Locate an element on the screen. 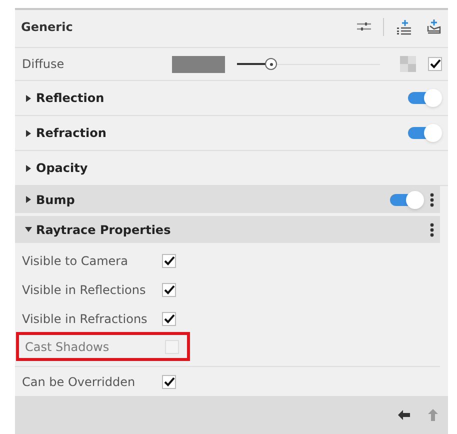  color-swatch is located at coordinates (198, 64).